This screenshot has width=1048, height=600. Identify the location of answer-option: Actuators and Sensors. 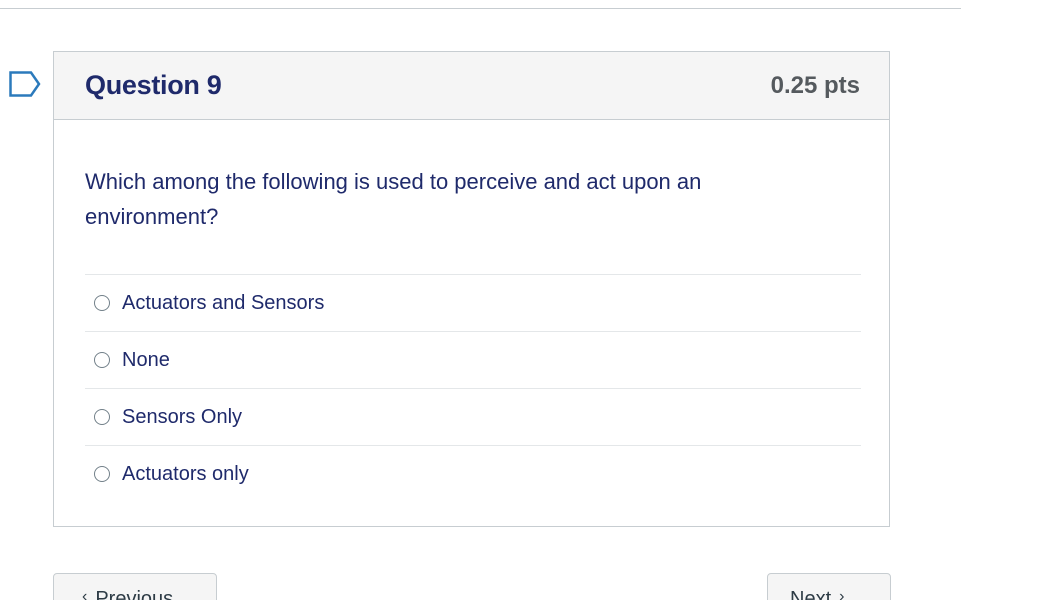
(473, 303).